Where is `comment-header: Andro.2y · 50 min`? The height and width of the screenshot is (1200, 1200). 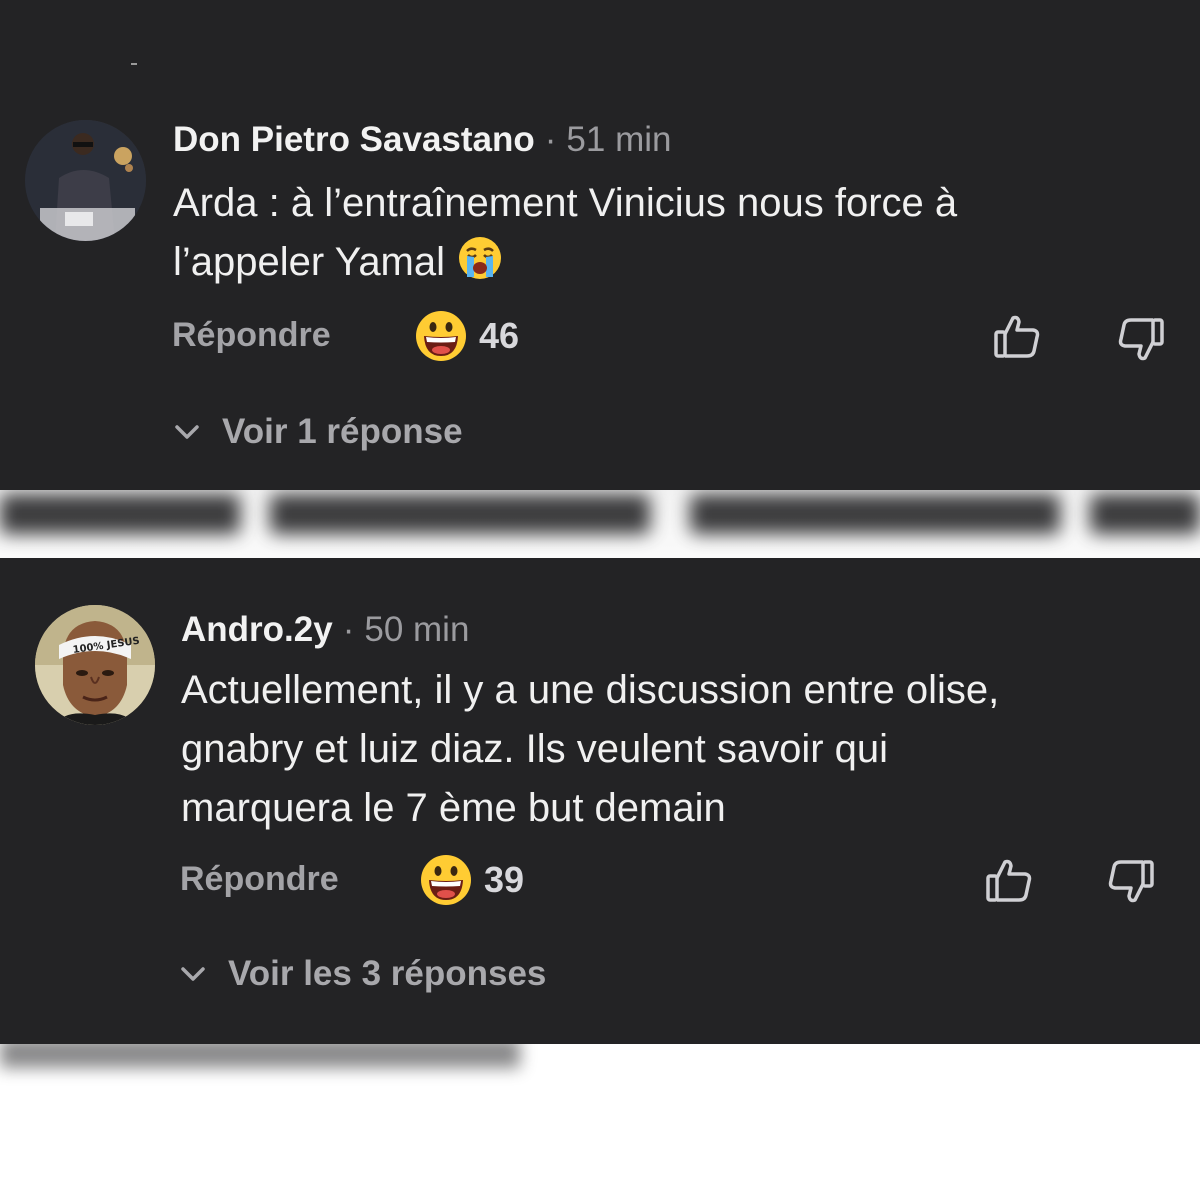
comment-header: Andro.2y · 50 min is located at coordinates (325, 630).